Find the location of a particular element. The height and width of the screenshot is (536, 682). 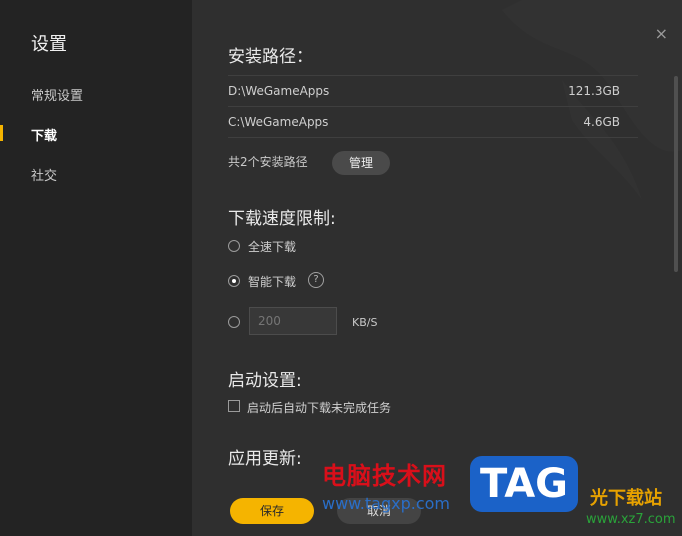

path-row: C:\WeGameApps 4.6GB is located at coordinates (433, 122).